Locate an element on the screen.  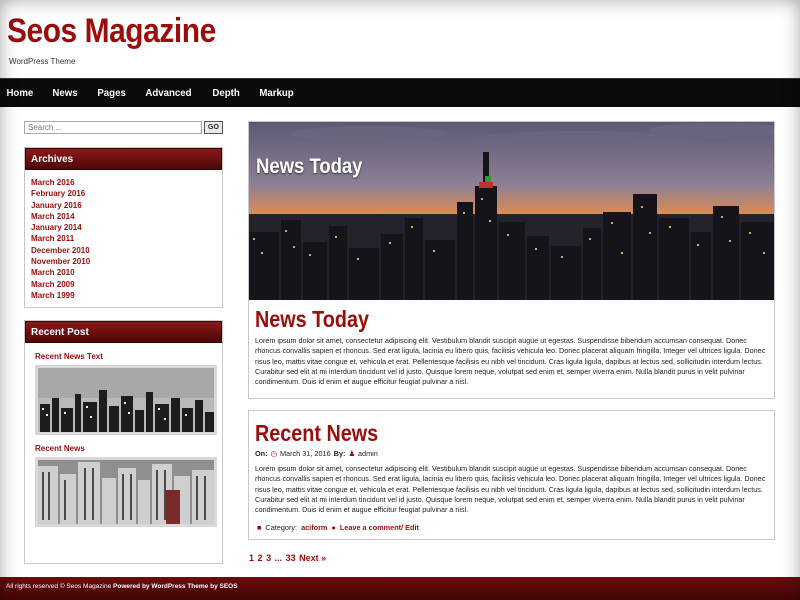
pagination: 1 2 3 ... 33 Next » is located at coordinates (288, 558).